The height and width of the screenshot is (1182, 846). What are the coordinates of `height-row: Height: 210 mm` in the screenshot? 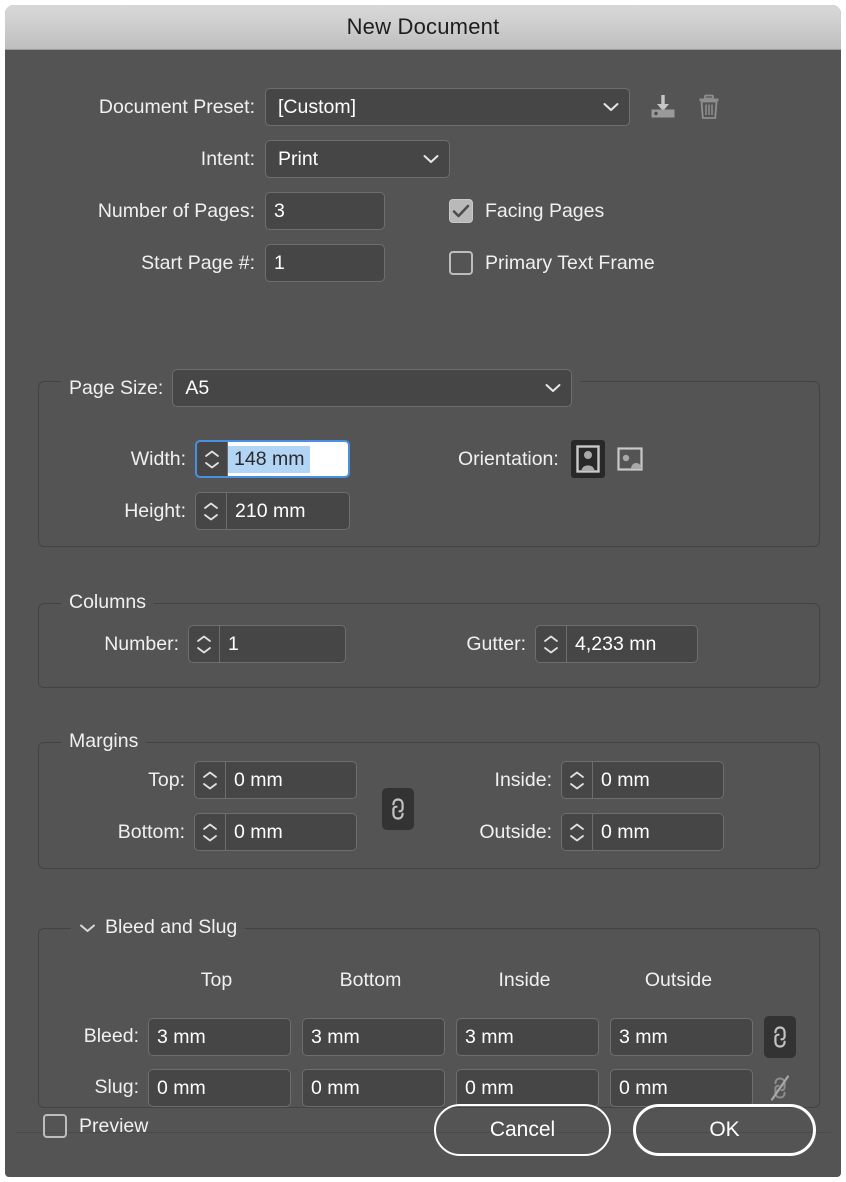 It's located at (215, 511).